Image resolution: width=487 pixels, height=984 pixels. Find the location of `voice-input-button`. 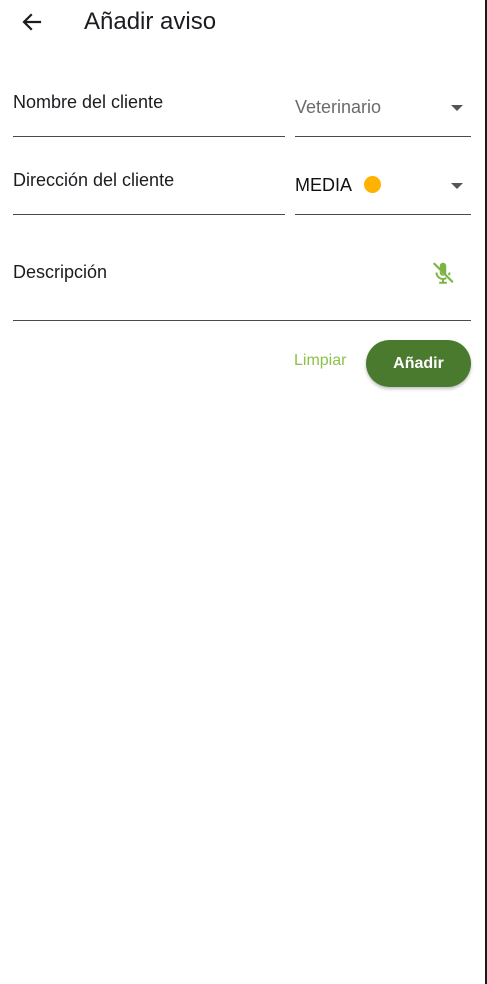

voice-input-button is located at coordinates (443, 273).